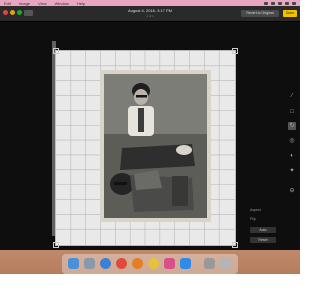  What do you see at coordinates (263, 240) in the screenshot?
I see `reset-button: Reset` at bounding box center [263, 240].